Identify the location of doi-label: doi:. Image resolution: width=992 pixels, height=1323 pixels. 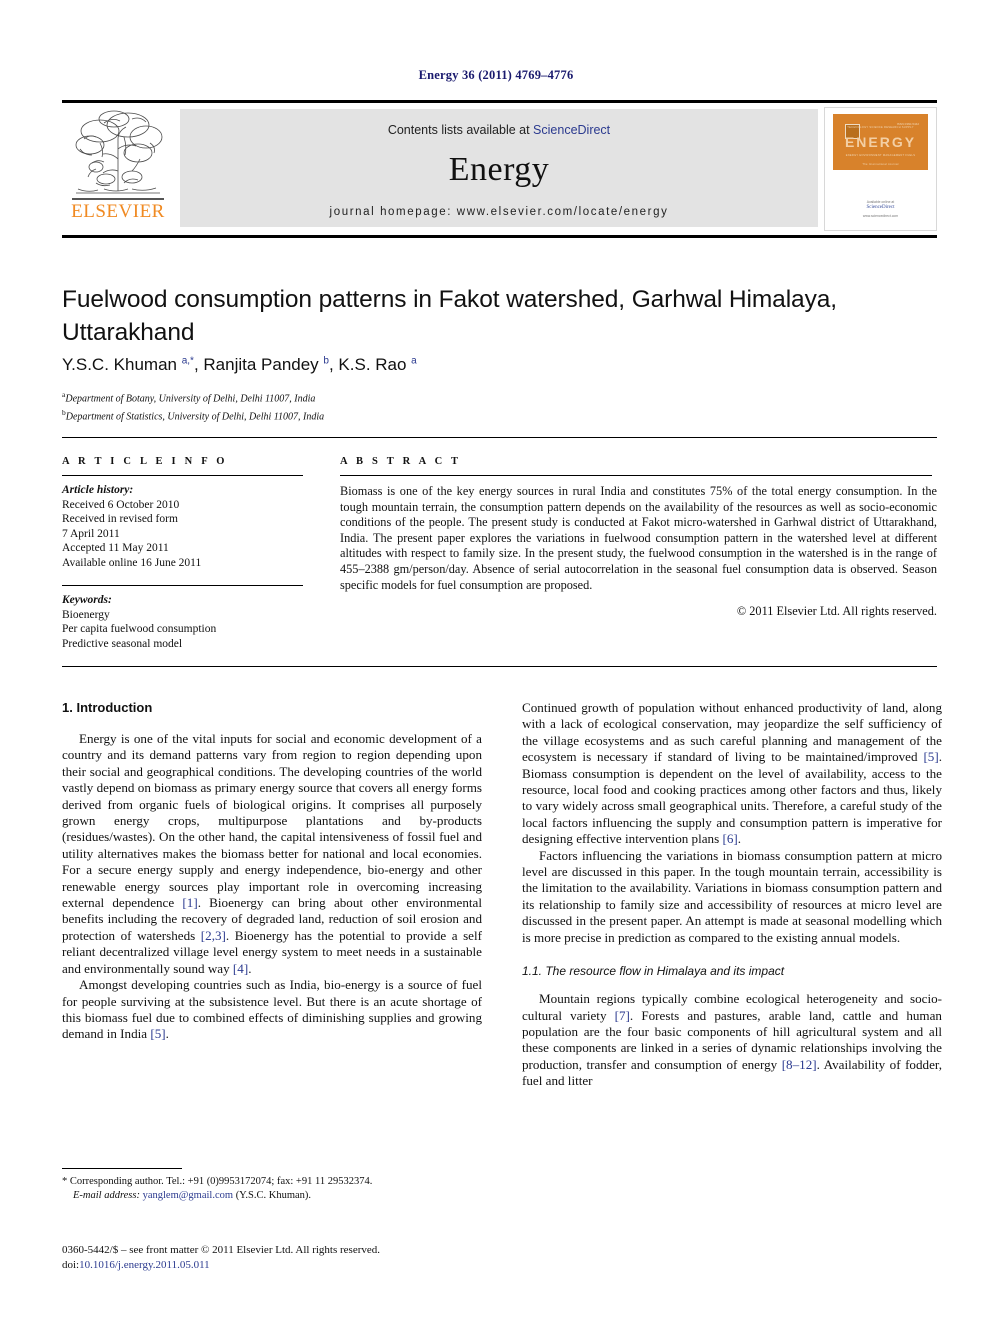
(71, 1264).